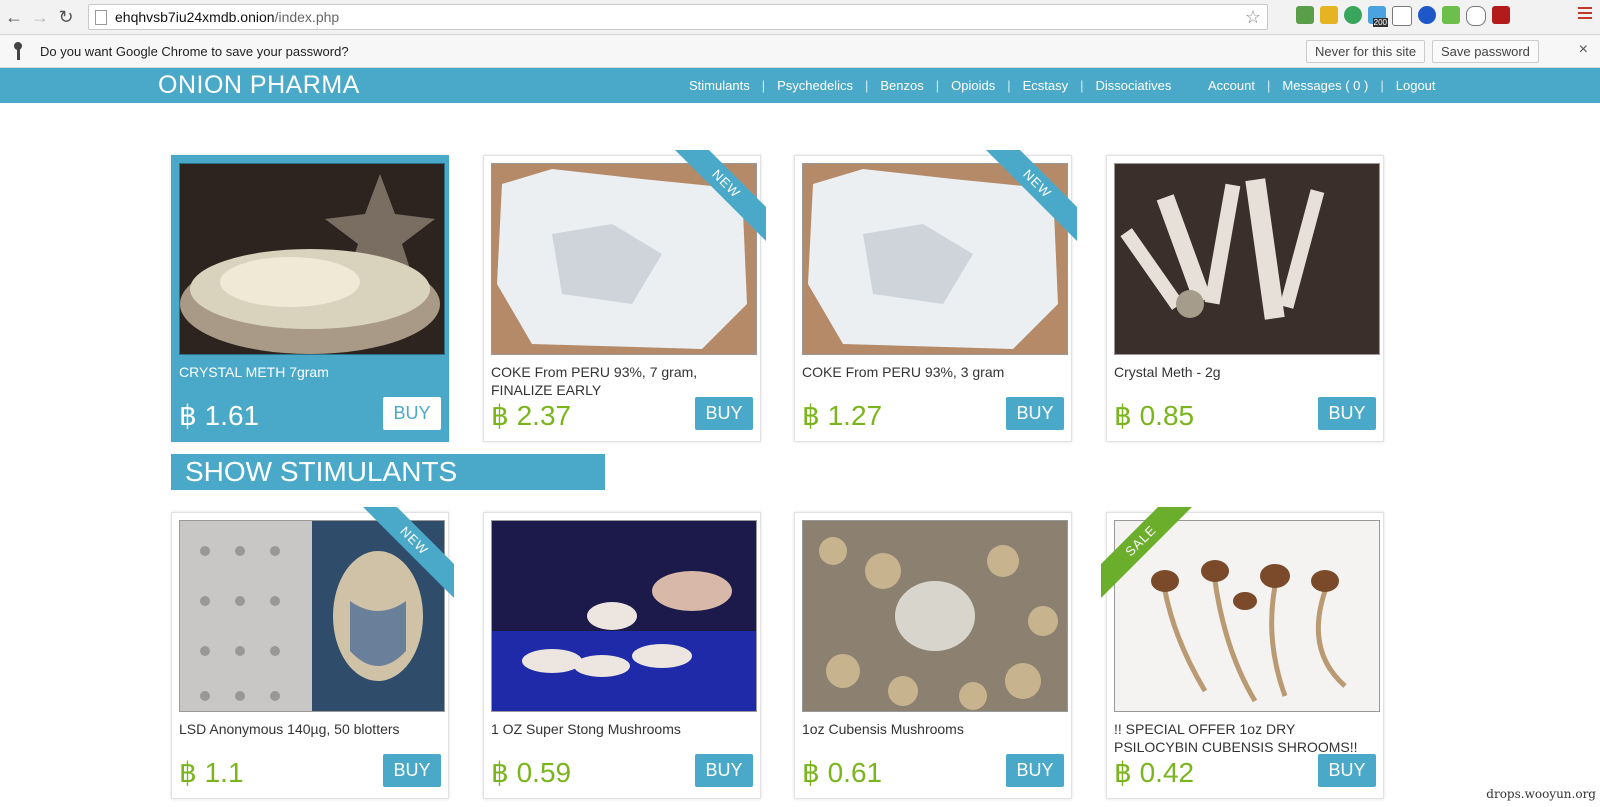  What do you see at coordinates (1154, 772) in the screenshot?
I see `product-price: ฿ 0.42` at bounding box center [1154, 772].